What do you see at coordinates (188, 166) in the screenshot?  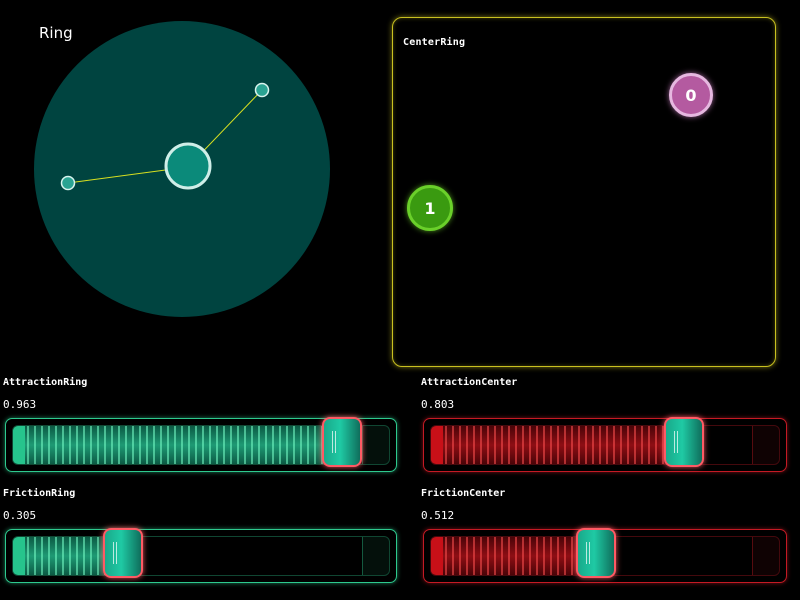 I see `ring-center-node` at bounding box center [188, 166].